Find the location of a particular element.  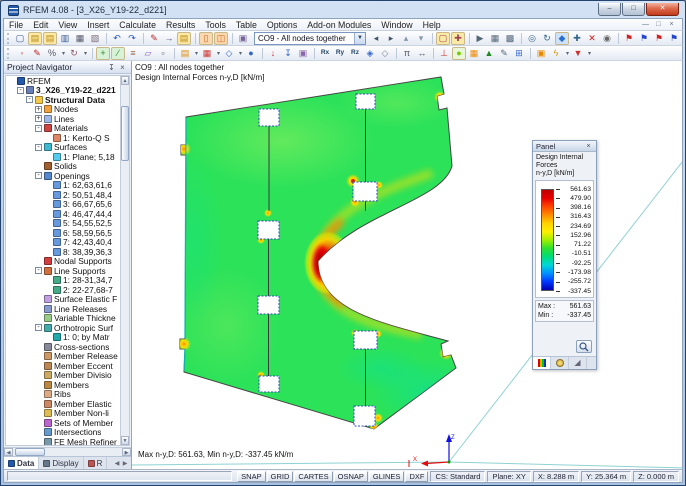

cancel-function-button: ✕ is located at coordinates (592, 38).